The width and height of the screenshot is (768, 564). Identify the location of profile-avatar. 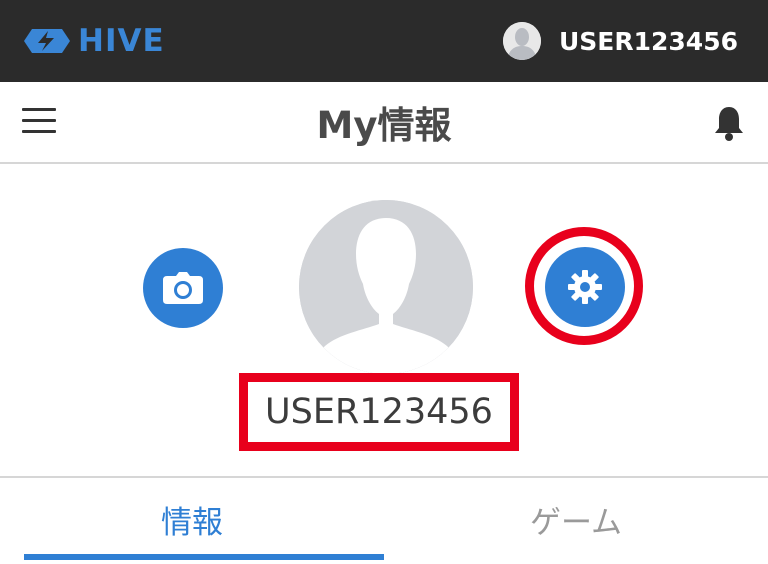
(386, 287).